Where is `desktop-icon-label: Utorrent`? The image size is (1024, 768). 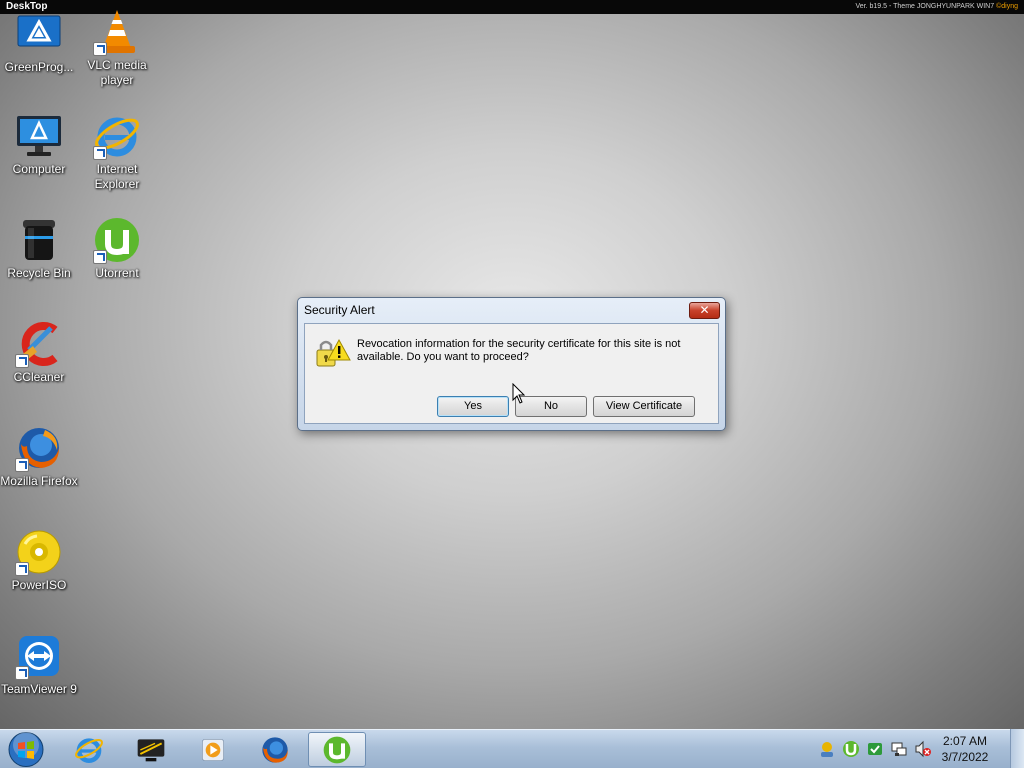
desktop-icon-label: Utorrent is located at coordinates (117, 273).